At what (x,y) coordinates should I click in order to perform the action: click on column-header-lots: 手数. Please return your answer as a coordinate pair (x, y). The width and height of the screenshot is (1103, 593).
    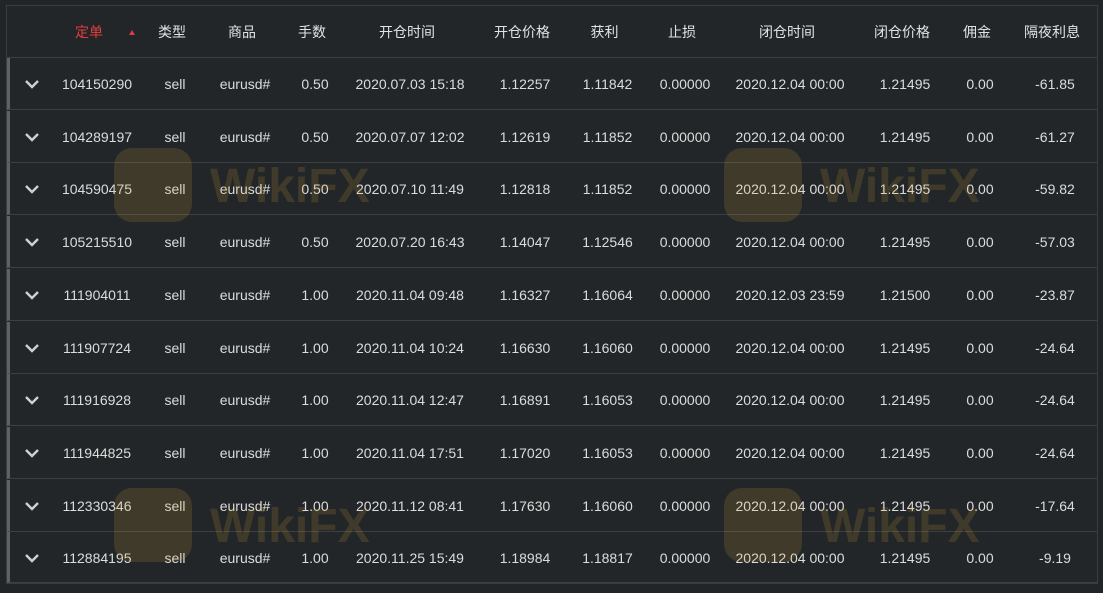
    Looking at the image, I should click on (312, 32).